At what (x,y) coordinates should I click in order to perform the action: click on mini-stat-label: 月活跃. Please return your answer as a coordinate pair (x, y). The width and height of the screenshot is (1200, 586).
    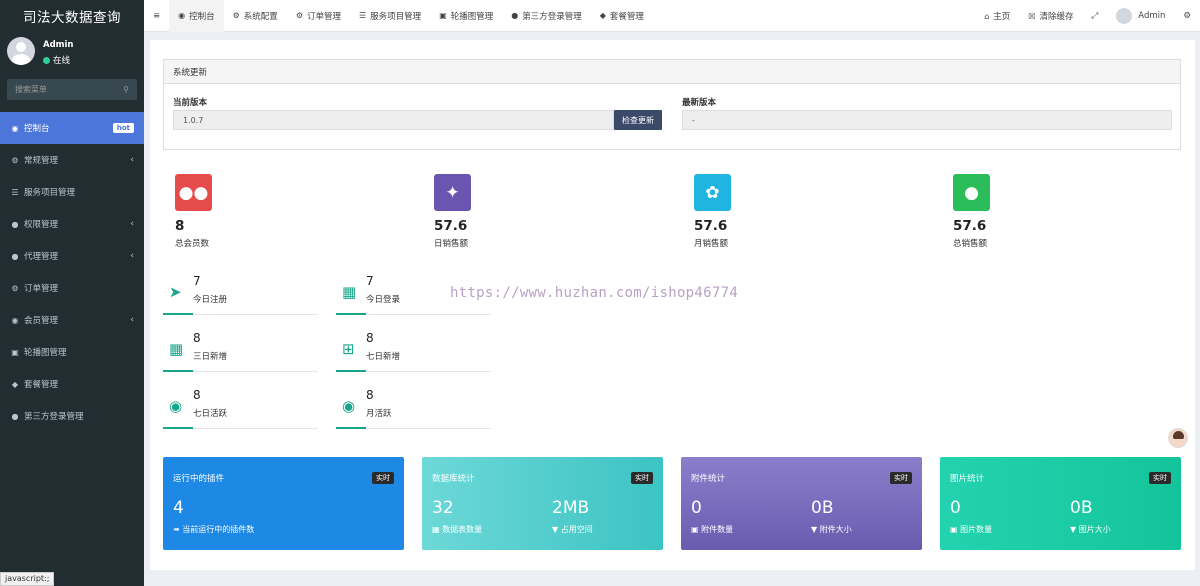
    Looking at the image, I should click on (379, 414).